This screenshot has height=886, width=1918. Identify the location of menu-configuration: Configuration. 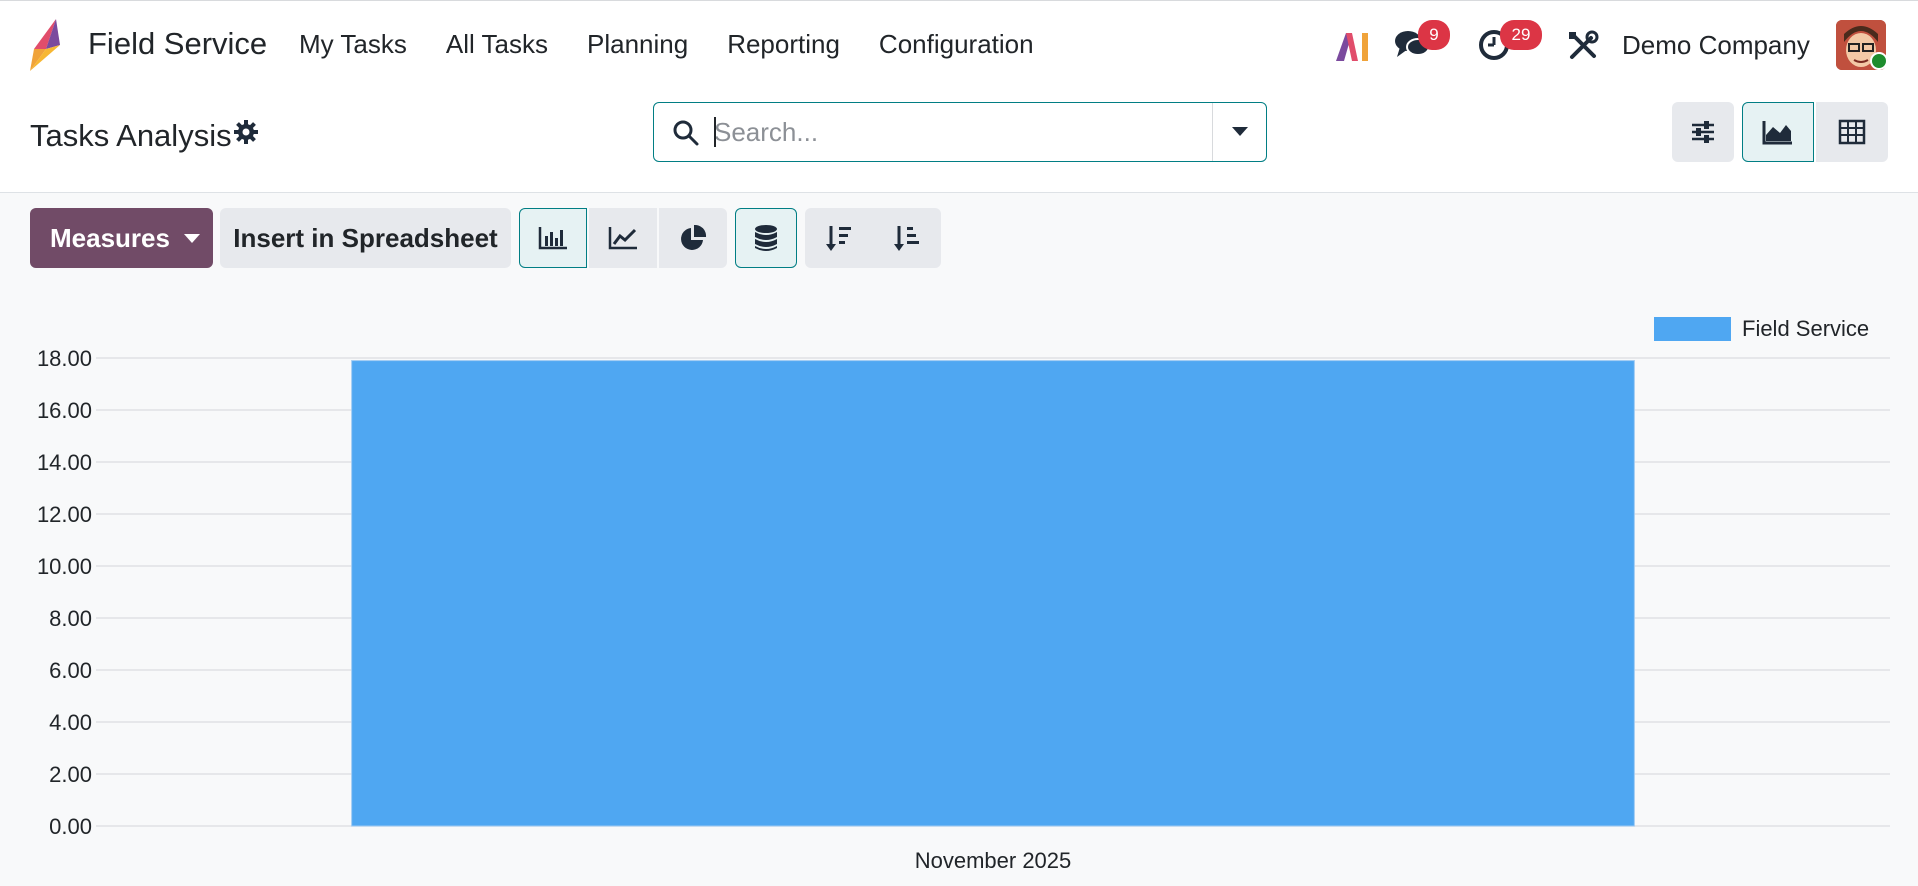
(956, 44).